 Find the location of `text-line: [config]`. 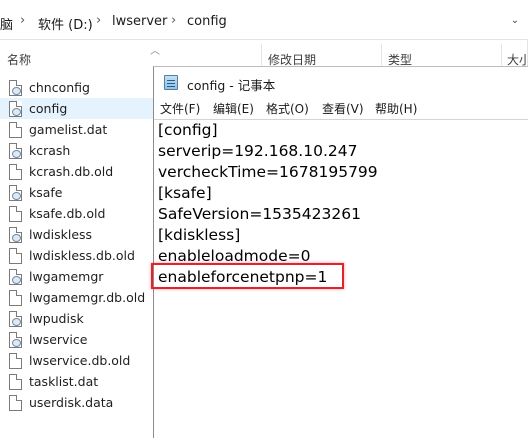

text-line: [config] is located at coordinates (188, 130).